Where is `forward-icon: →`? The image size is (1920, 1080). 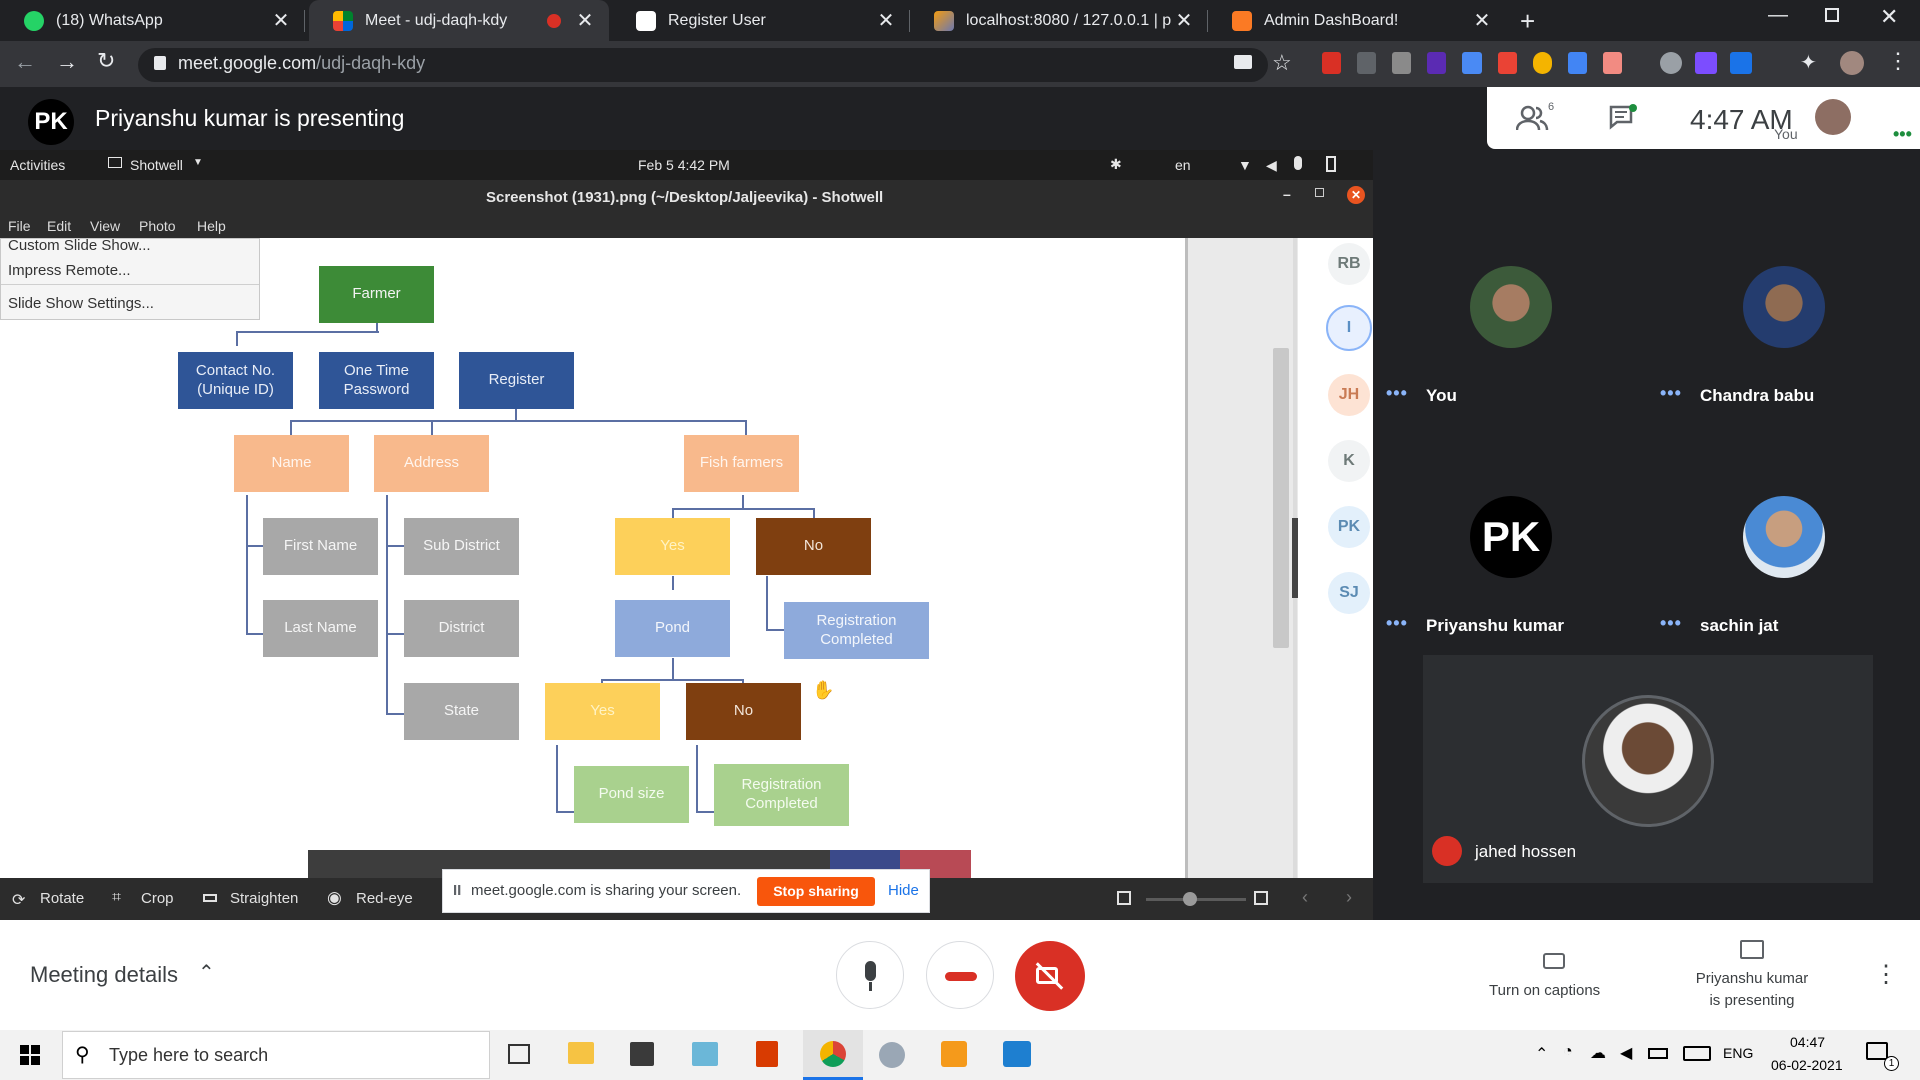 forward-icon: → is located at coordinates (67, 62).